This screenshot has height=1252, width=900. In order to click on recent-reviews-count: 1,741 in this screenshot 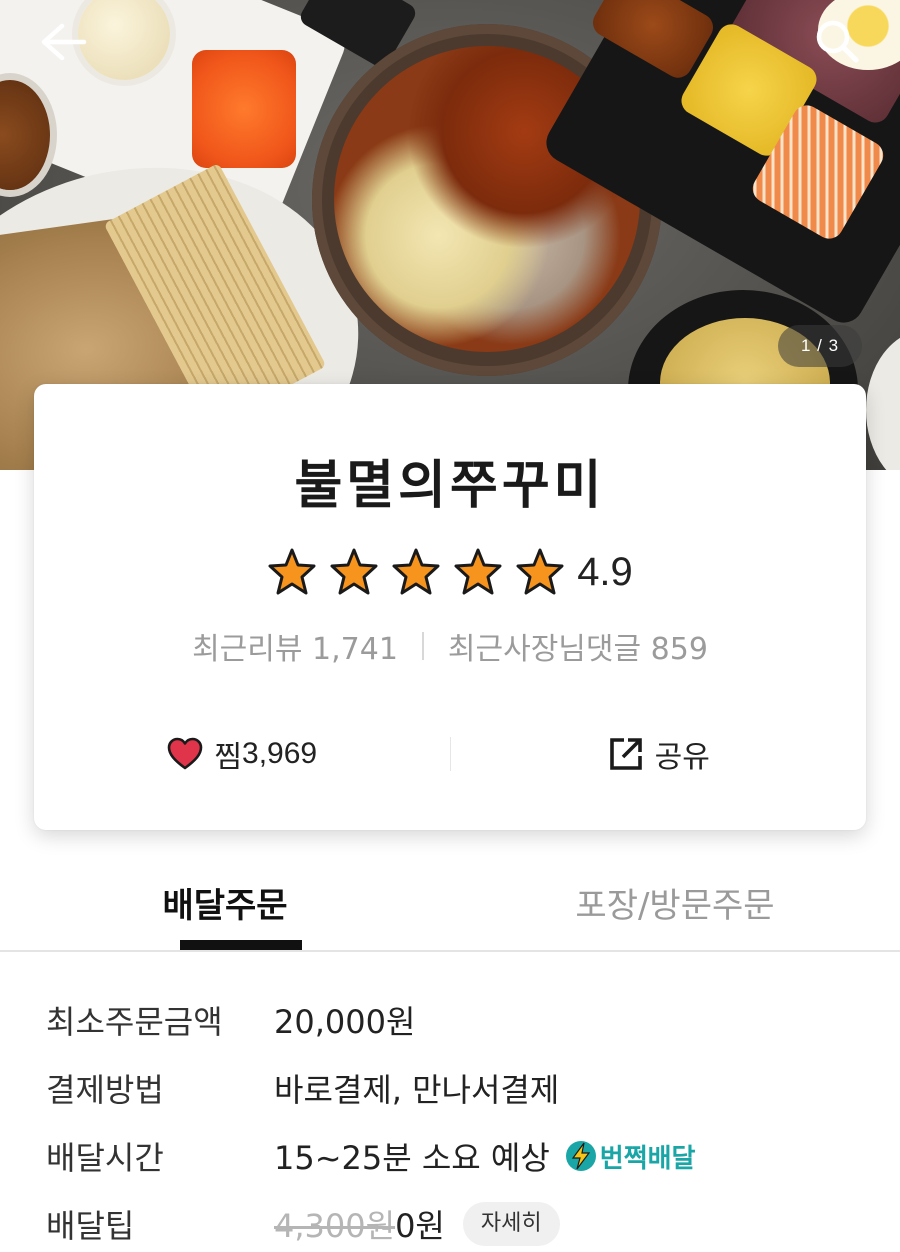, I will do `click(355, 649)`.